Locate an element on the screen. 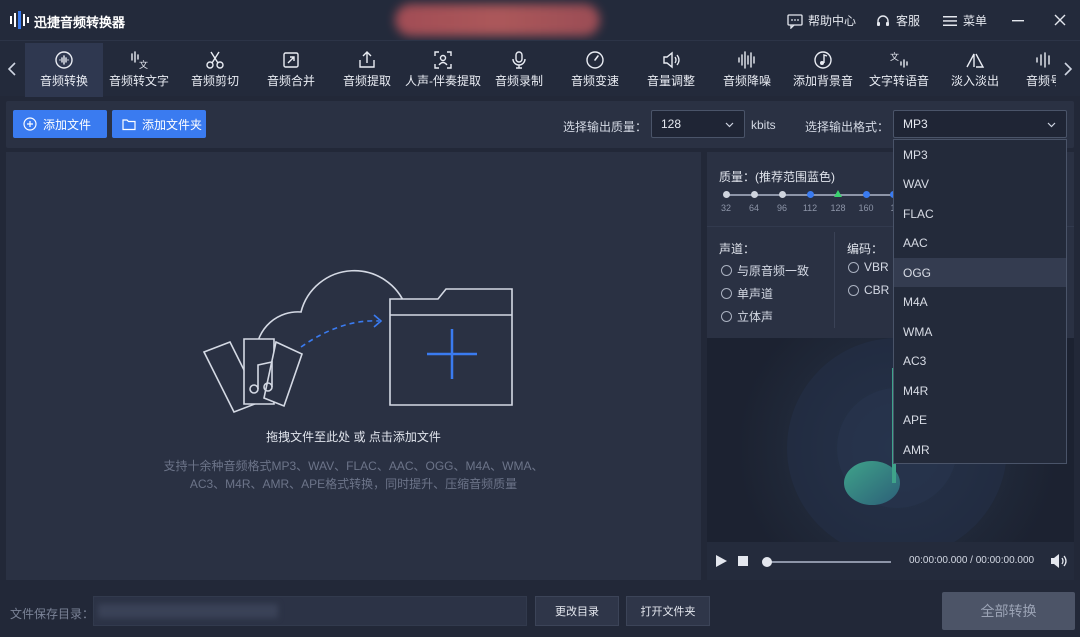  chevron-down-icon is located at coordinates (1051, 125).